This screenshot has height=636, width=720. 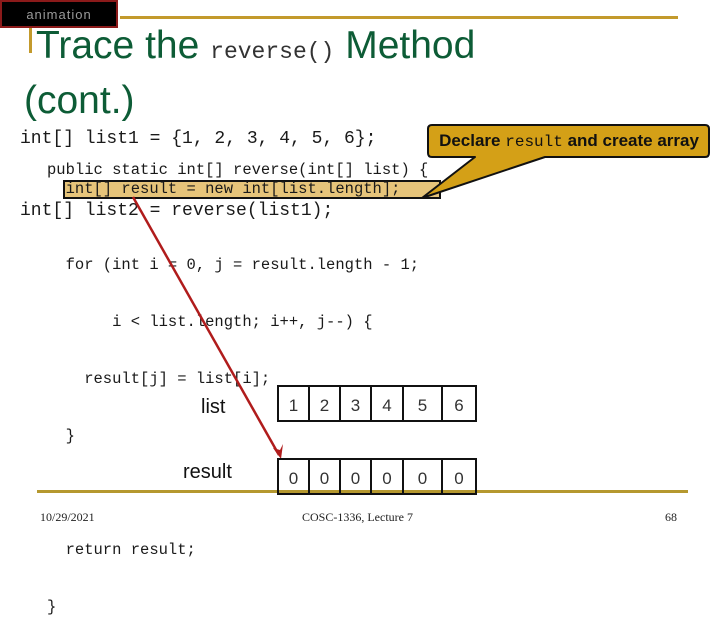 I want to click on callout-text: Declare result and create array, so click(x=569, y=141).